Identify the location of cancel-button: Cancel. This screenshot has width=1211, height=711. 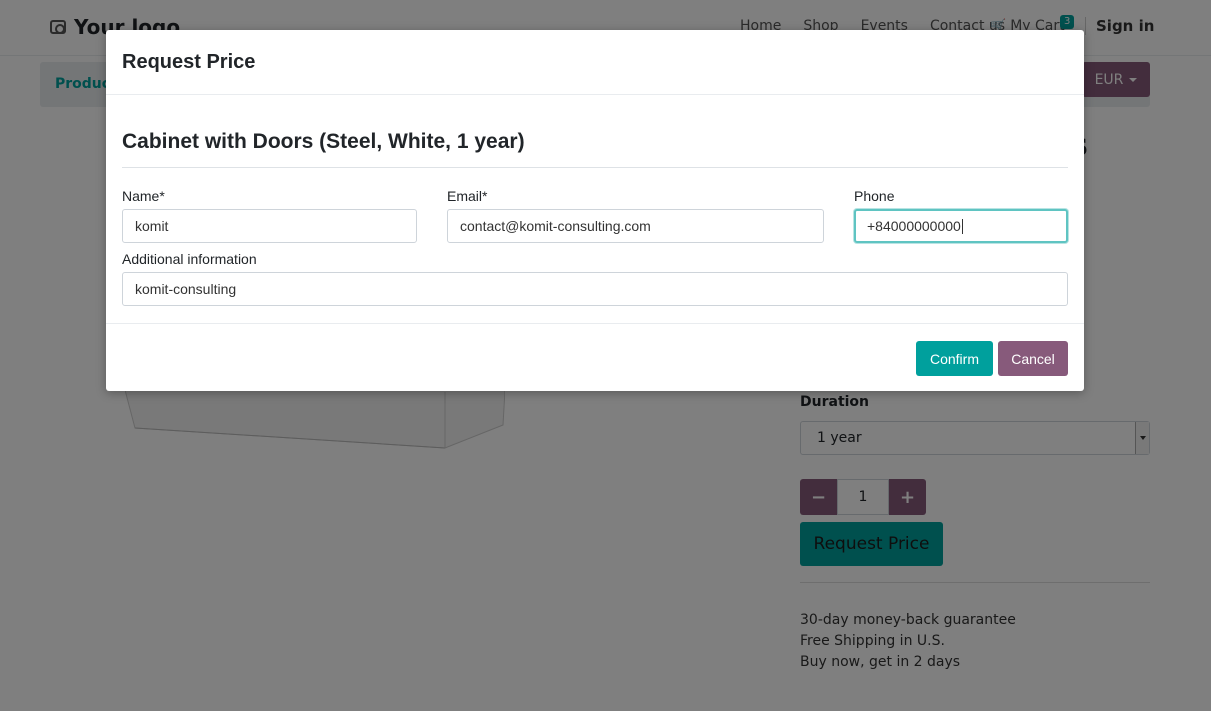
(1033, 358).